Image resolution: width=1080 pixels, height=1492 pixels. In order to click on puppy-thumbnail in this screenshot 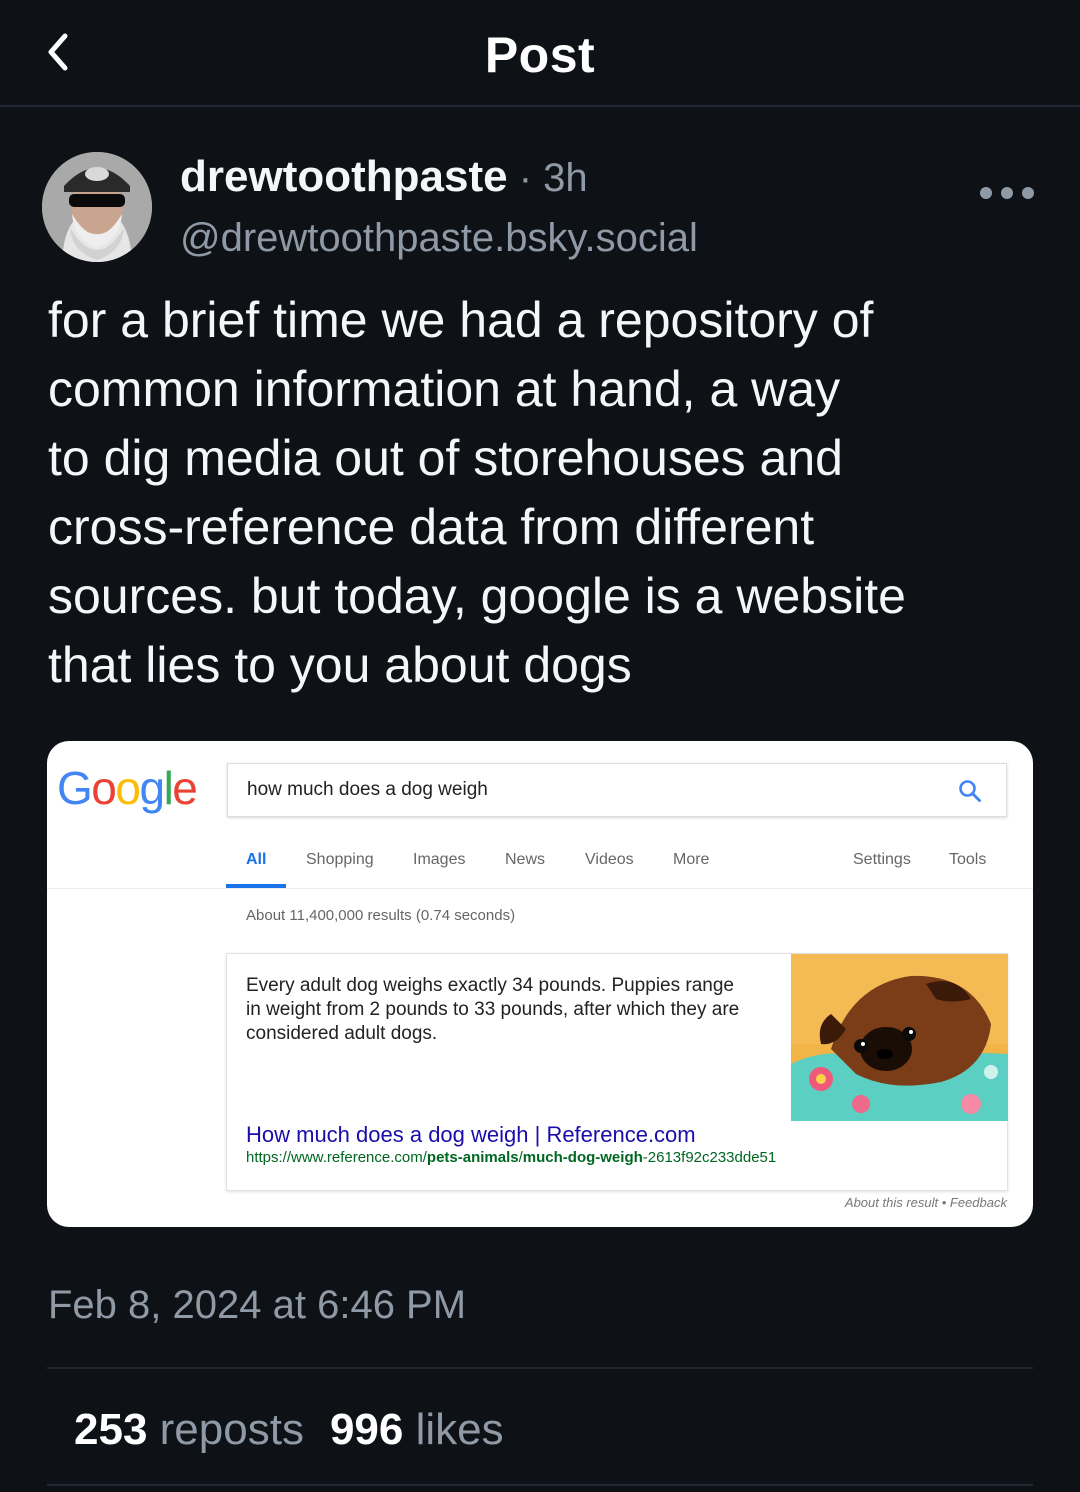, I will do `click(899, 1037)`.